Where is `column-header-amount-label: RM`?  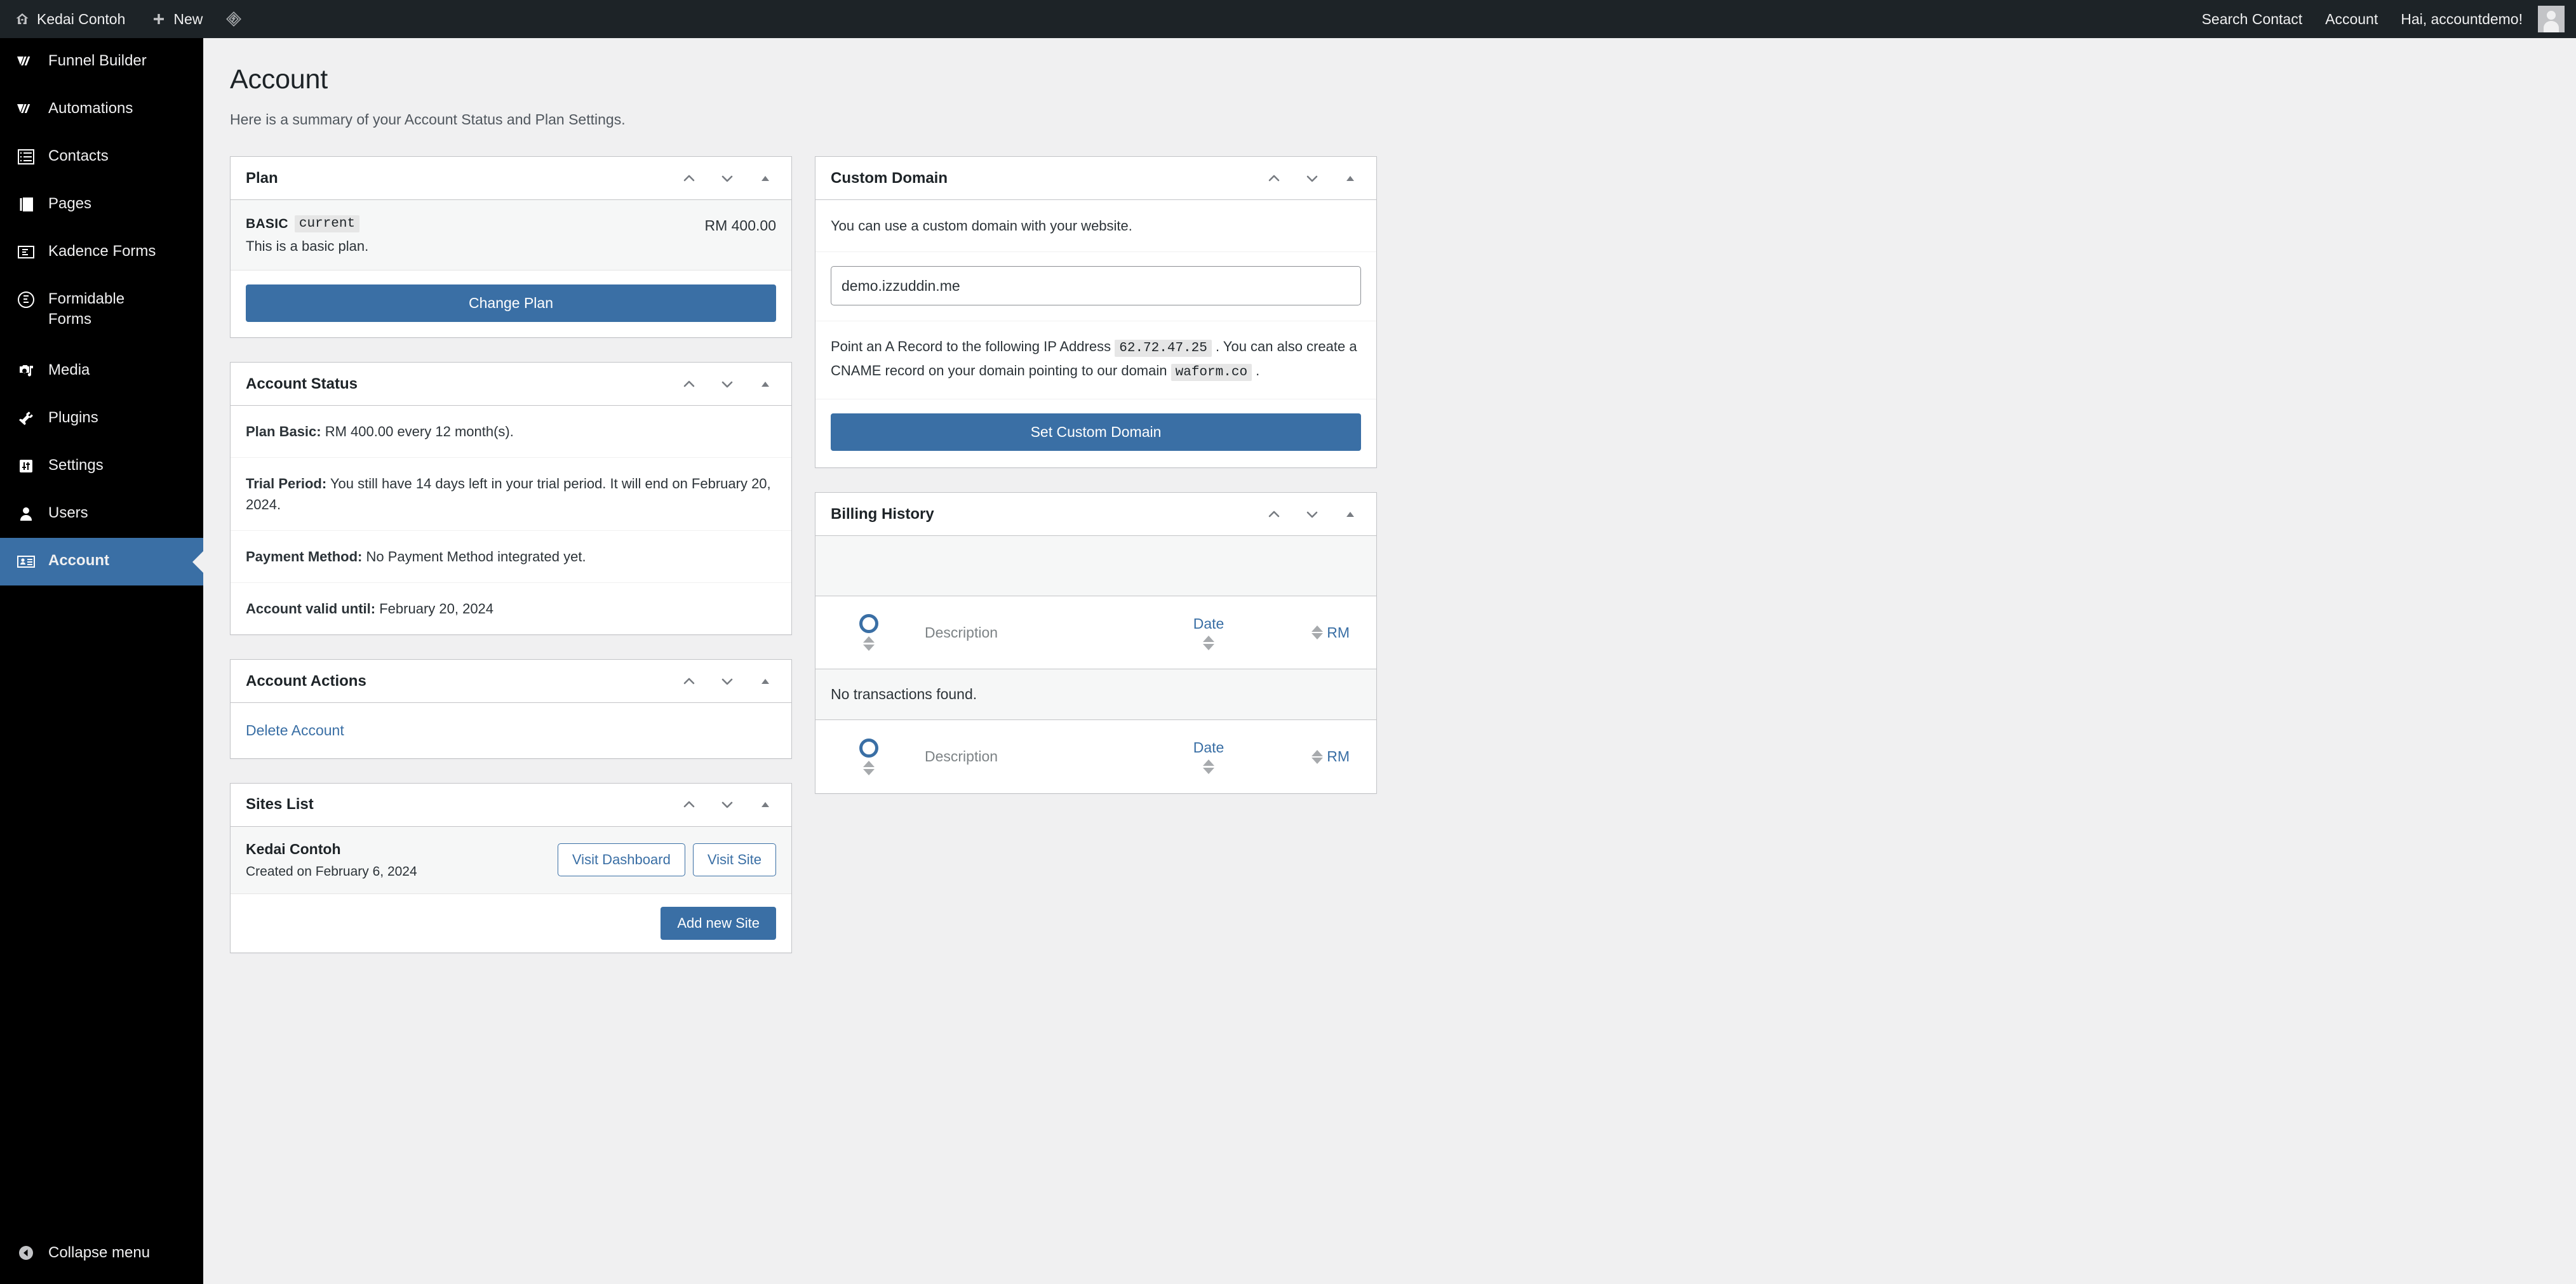
column-header-amount-label: RM is located at coordinates (1338, 632).